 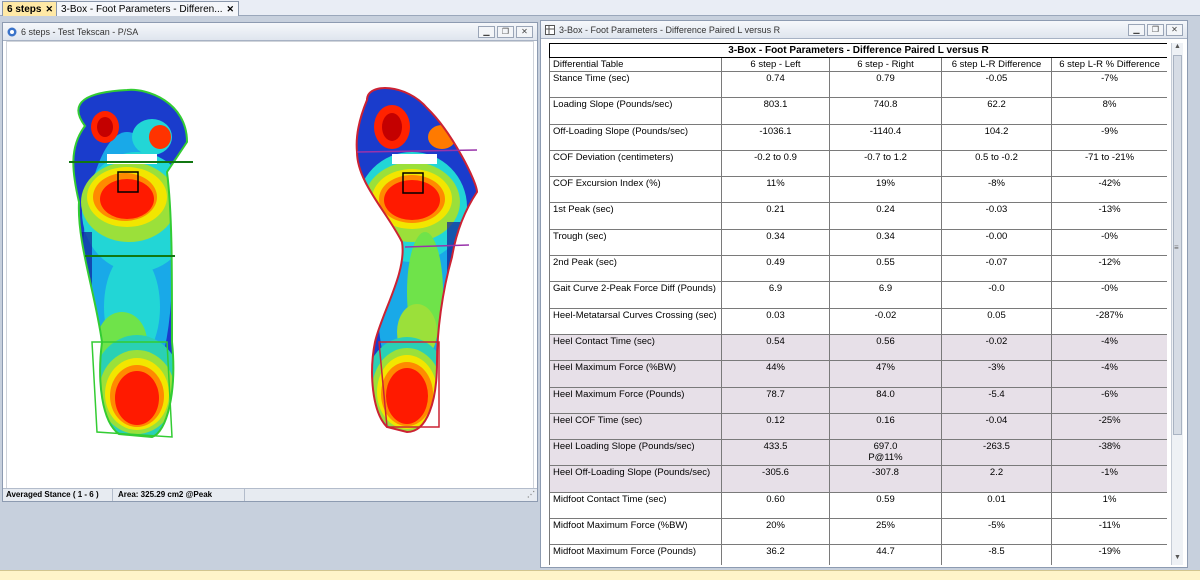 What do you see at coordinates (1108, 163) in the screenshot?
I see `percent-difference-cell: -71 to -21%` at bounding box center [1108, 163].